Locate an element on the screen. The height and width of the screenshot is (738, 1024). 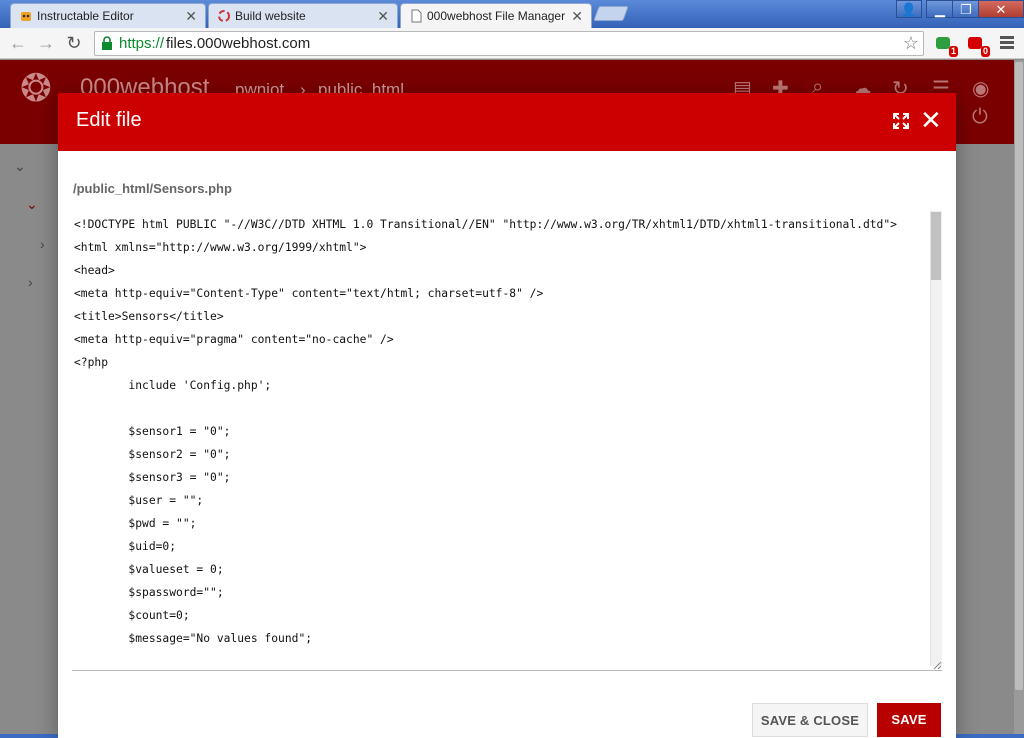
page-scrollbar-thumb is located at coordinates (1019, 376).